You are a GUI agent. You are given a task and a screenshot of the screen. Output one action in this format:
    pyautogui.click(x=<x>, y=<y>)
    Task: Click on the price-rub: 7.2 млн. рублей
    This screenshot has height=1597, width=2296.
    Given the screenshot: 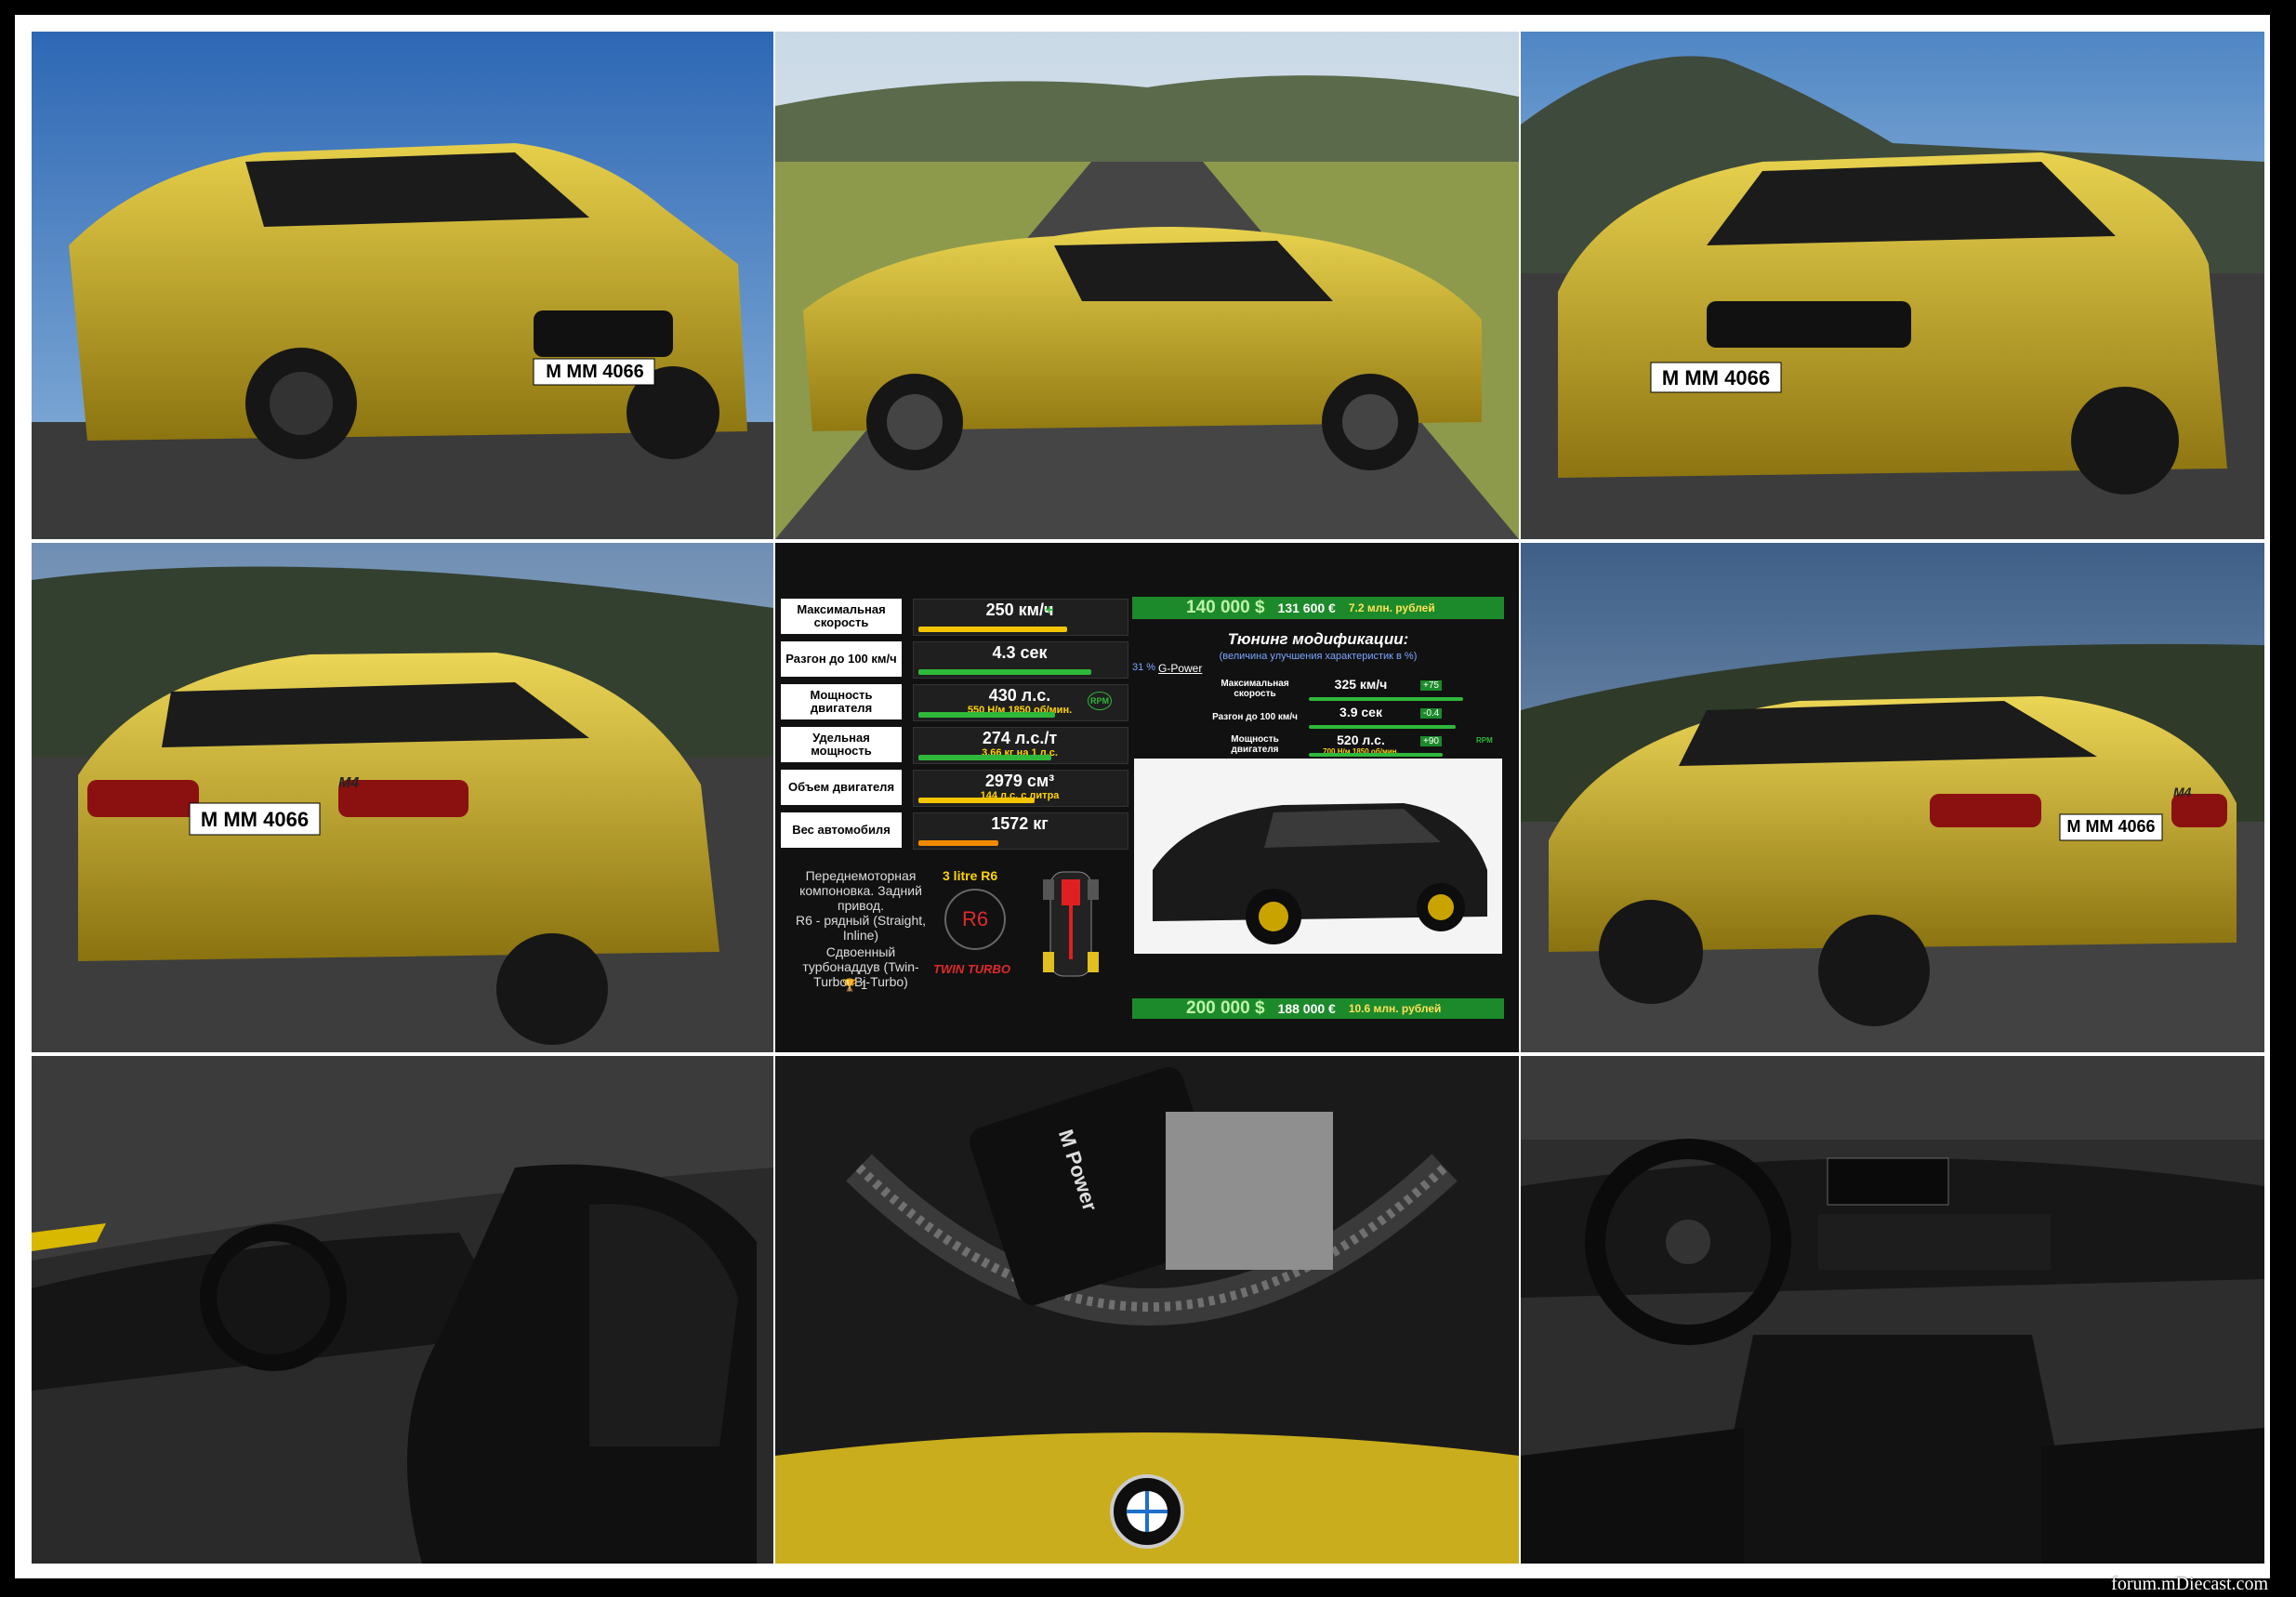 What is the action you would take?
    pyautogui.click(x=1392, y=607)
    